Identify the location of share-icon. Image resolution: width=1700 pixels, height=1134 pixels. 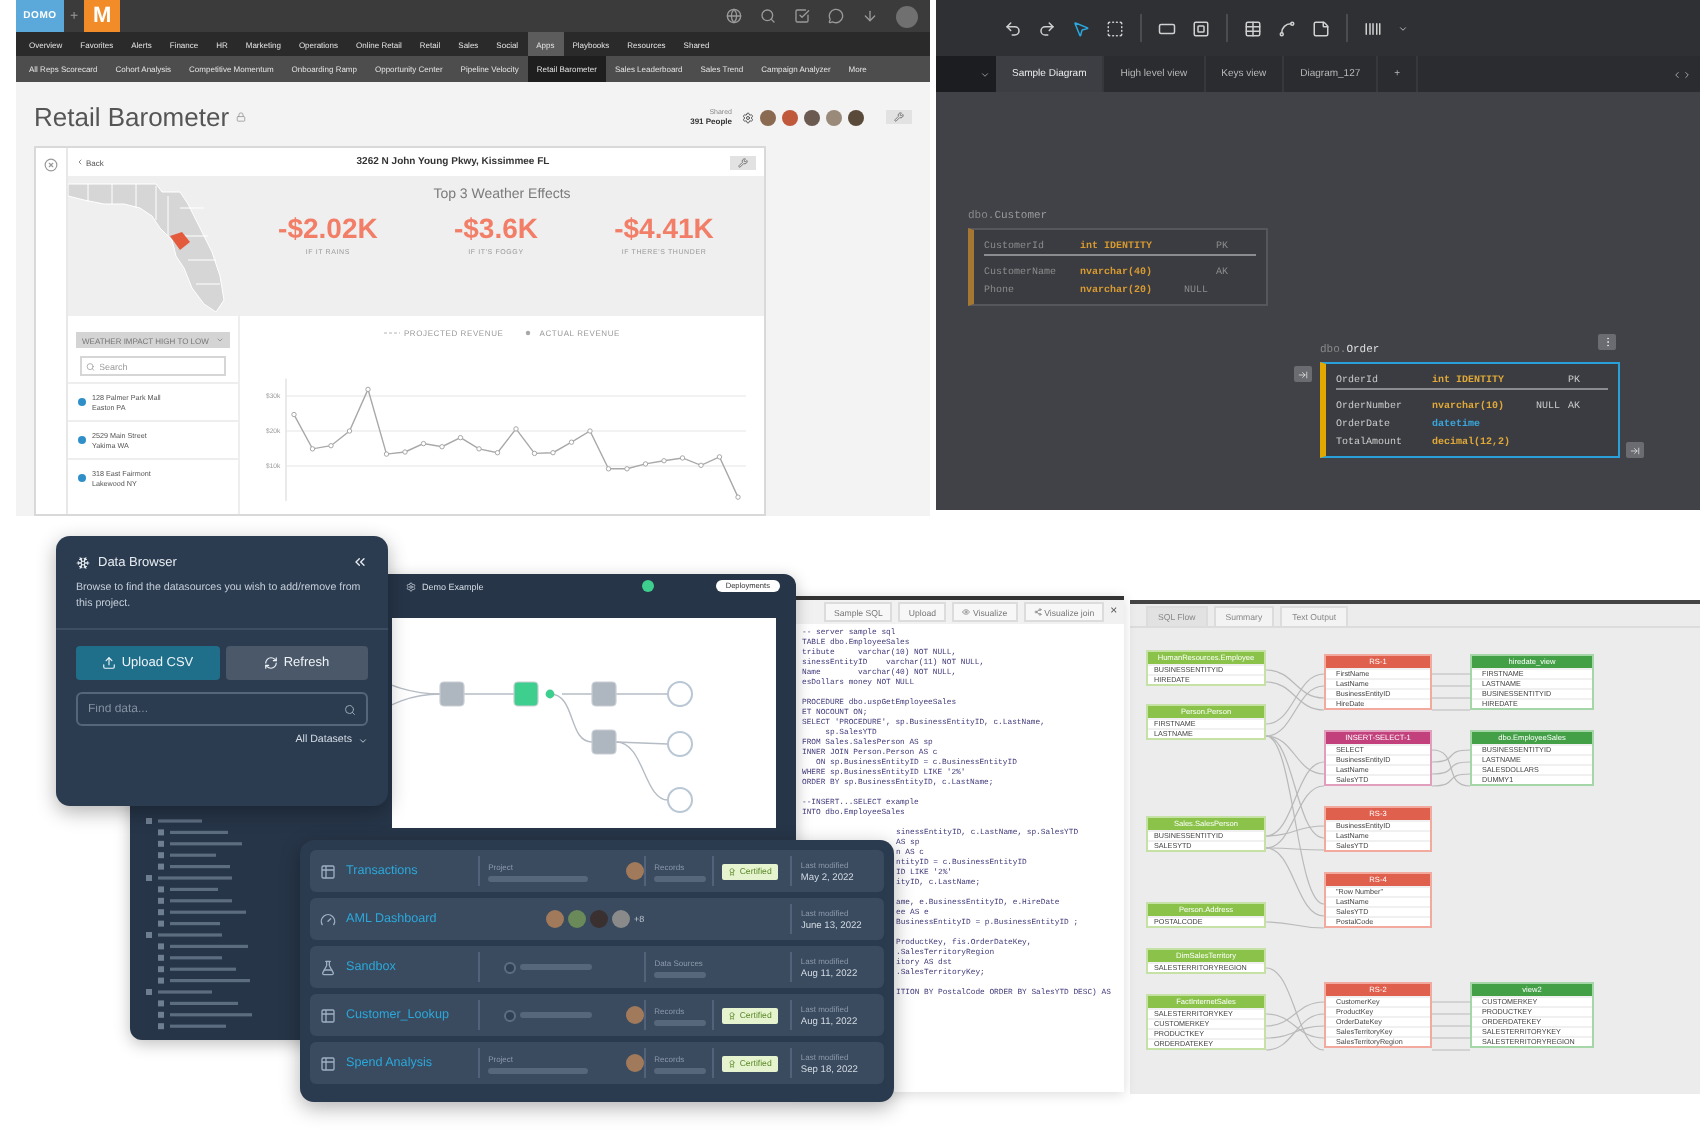
(1037, 612).